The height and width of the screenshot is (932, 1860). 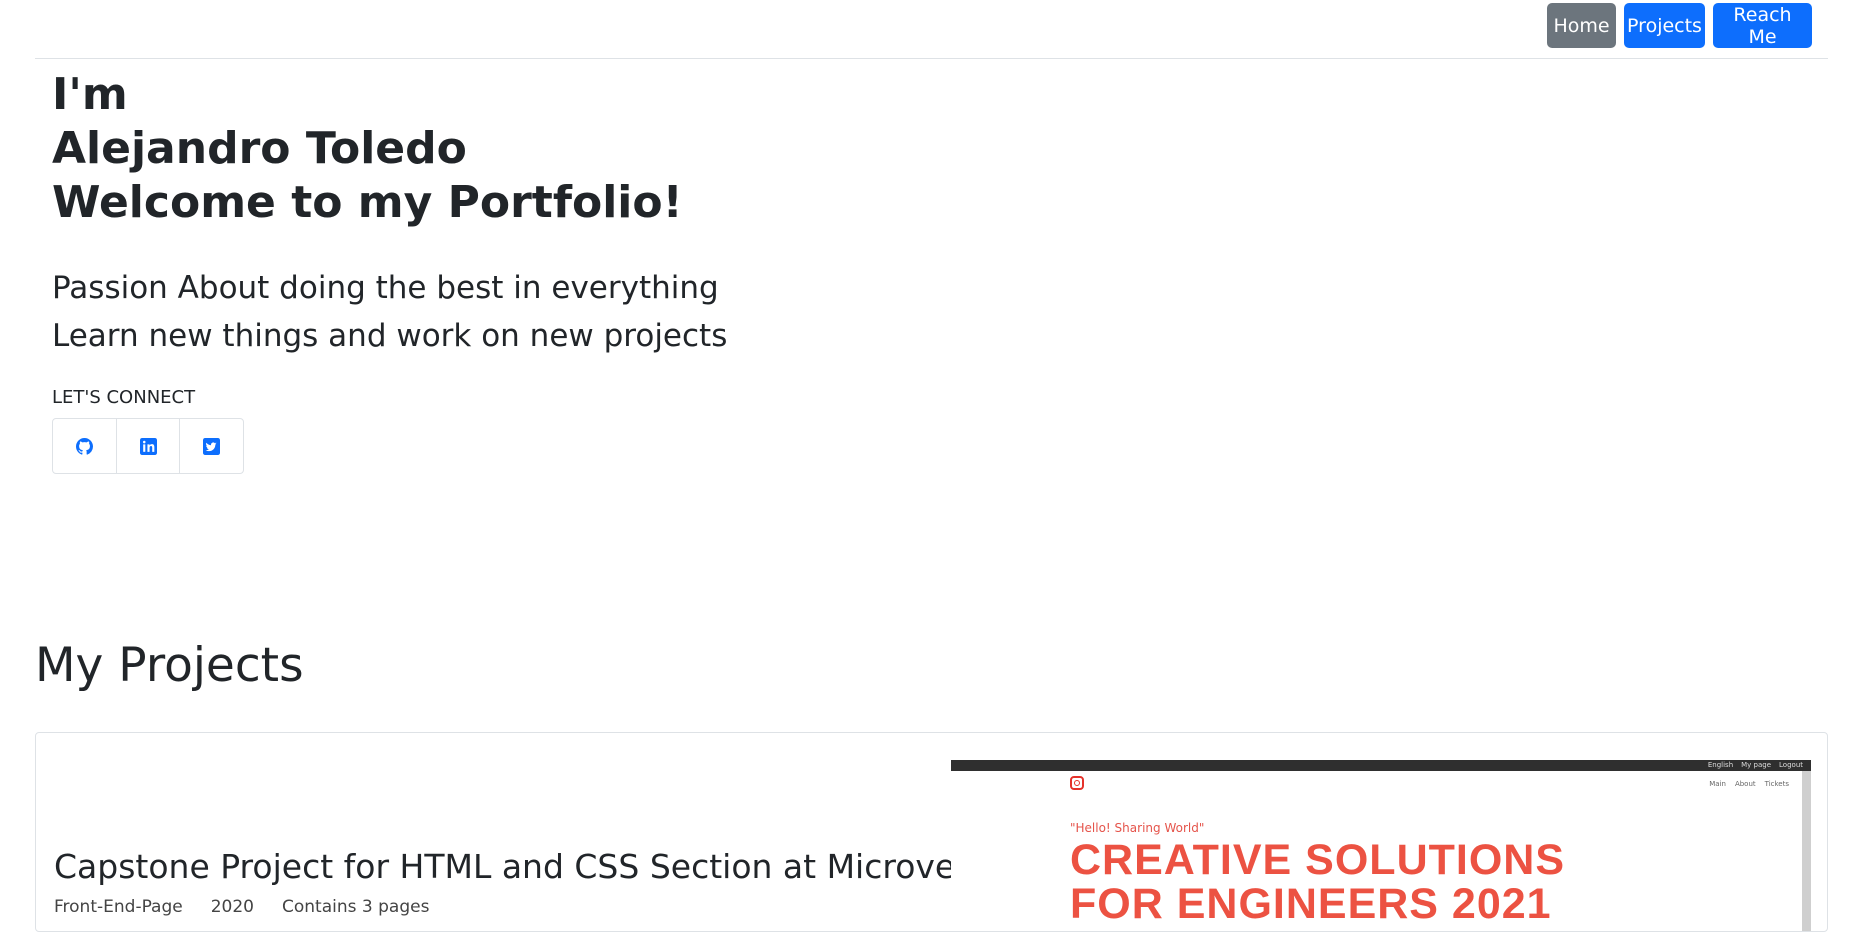 What do you see at coordinates (1664, 25) in the screenshot?
I see `projects-button: Projects` at bounding box center [1664, 25].